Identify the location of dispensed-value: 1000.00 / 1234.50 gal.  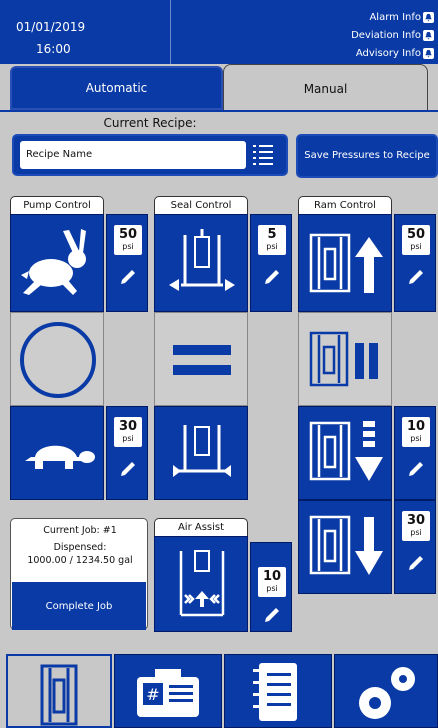
(80, 560).